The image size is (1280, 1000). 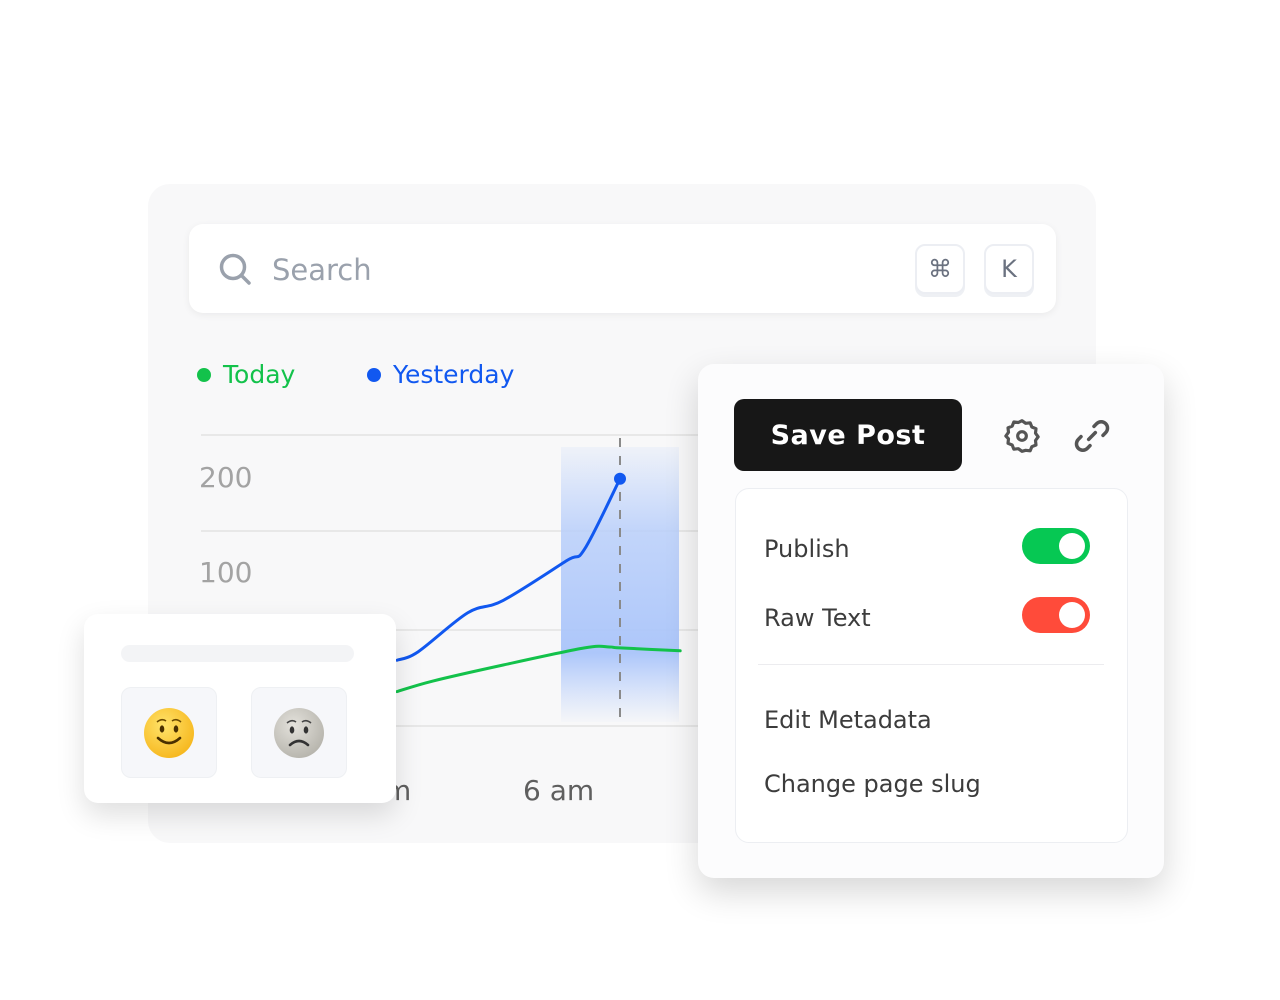 I want to click on sad-face-icon, so click(x=299, y=732).